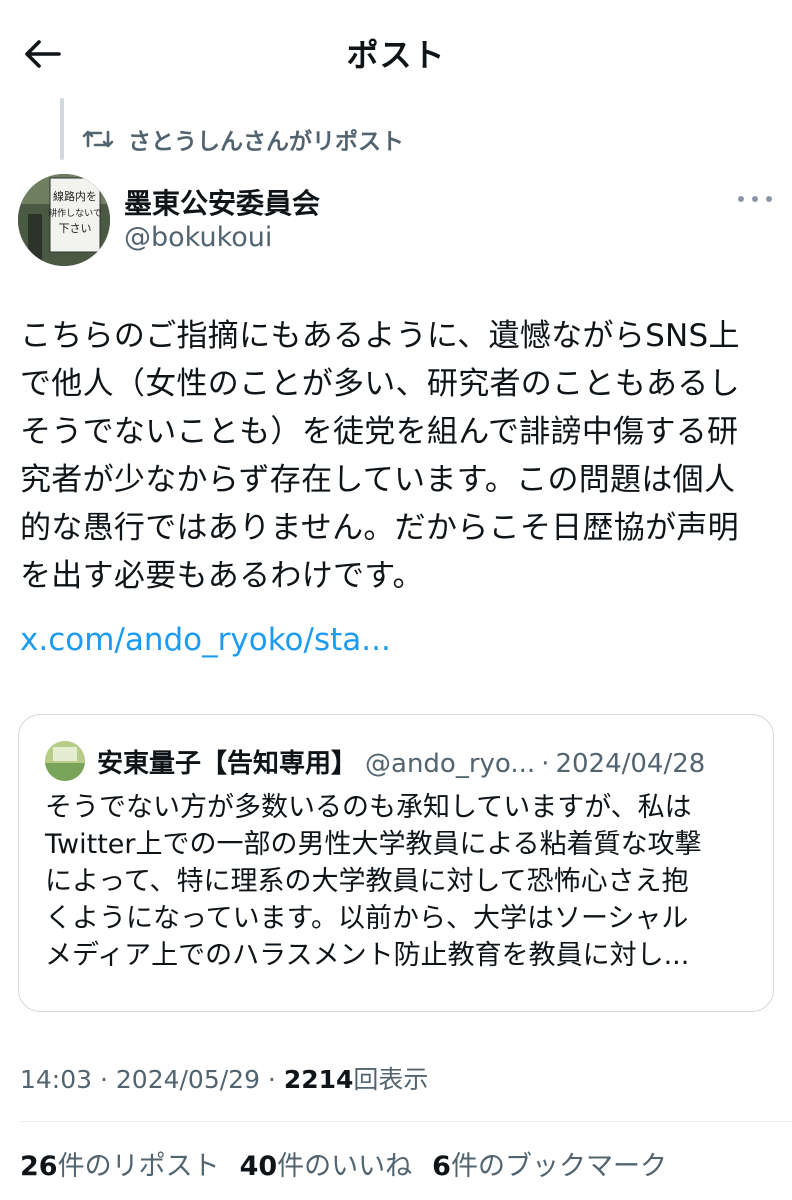  I want to click on post-text-line: こちらのご指摘にもあるように、遺憾ながらSNS上, so click(380, 336).